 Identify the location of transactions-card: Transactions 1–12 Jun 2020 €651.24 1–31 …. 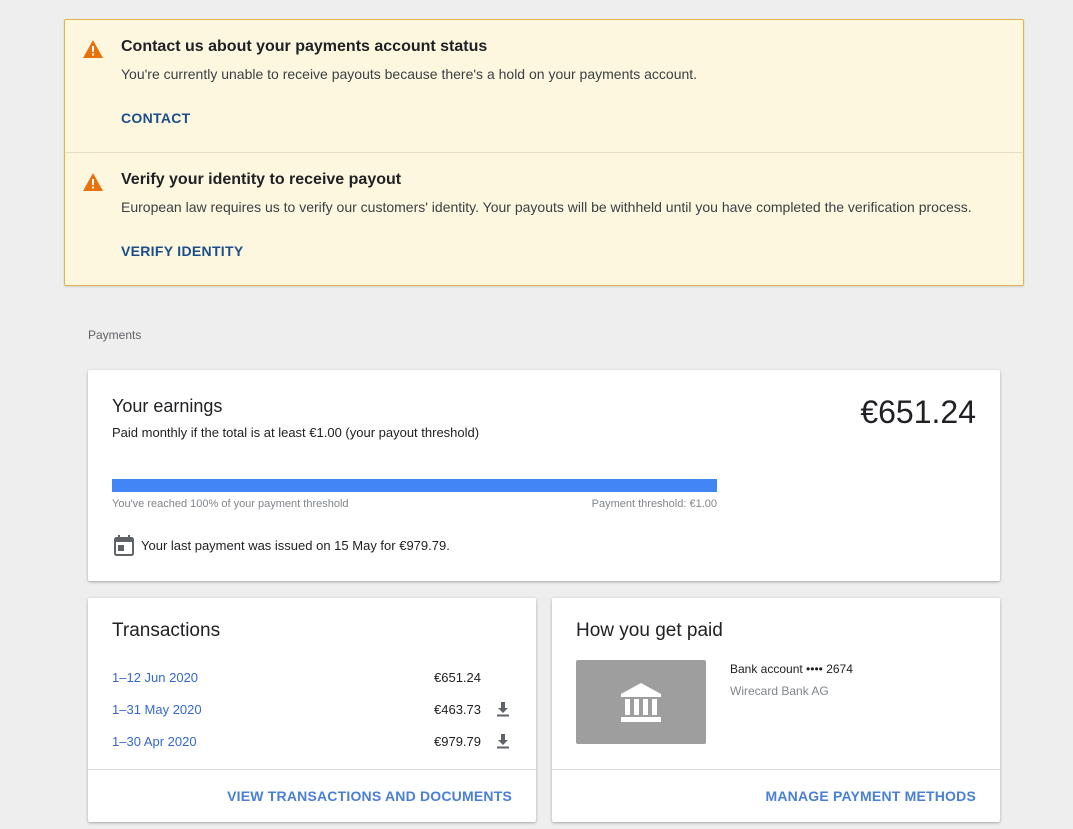
(312, 710).